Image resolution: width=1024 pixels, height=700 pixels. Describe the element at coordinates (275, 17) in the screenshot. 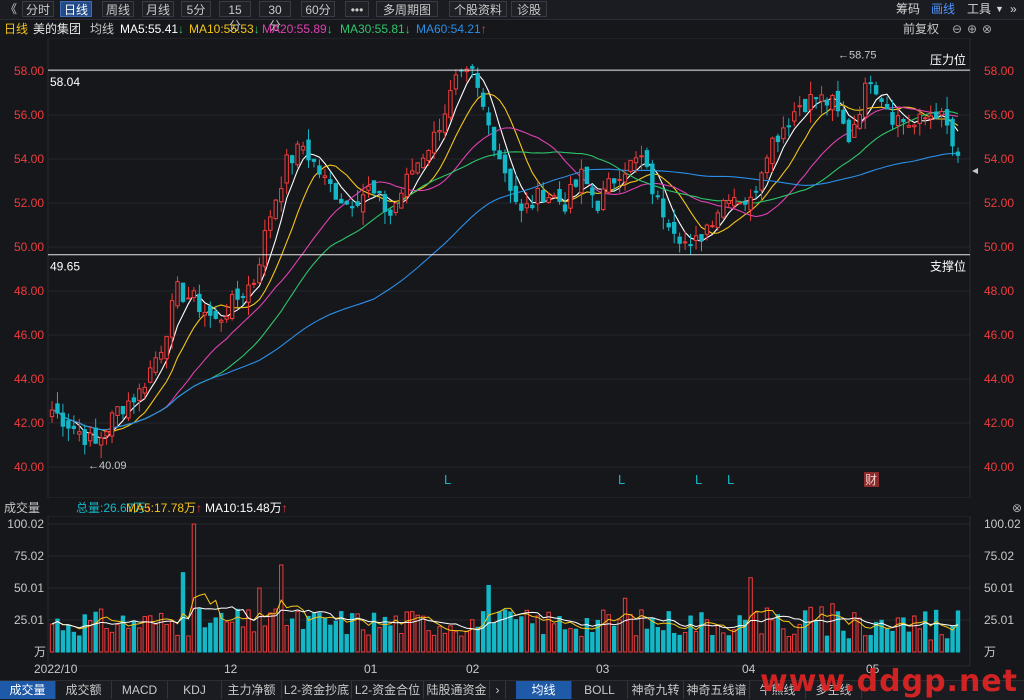

I see `tab-30min: 30分` at that location.